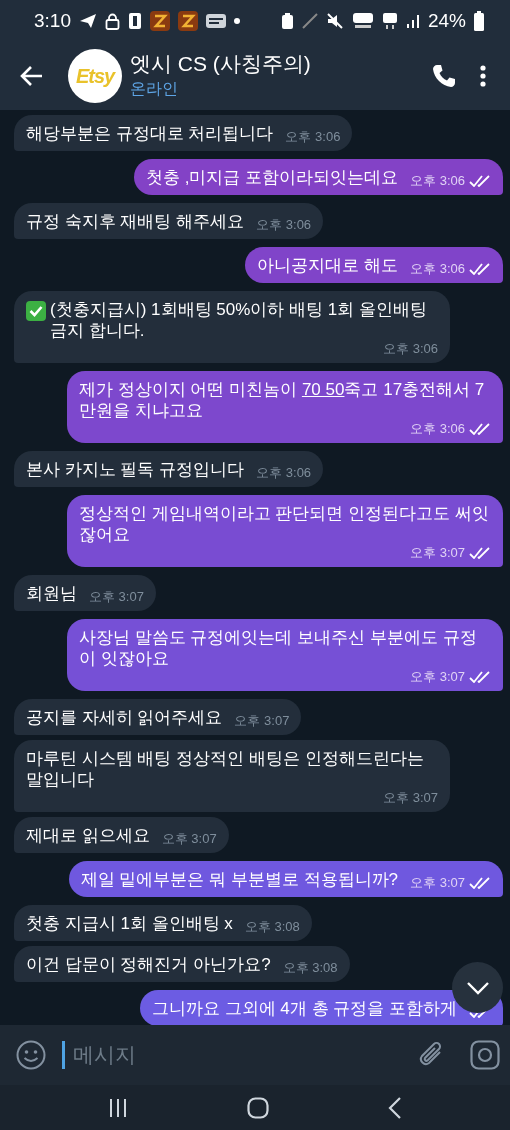 This screenshot has height=1130, width=510. What do you see at coordinates (124, 717) in the screenshot?
I see `message-text: 공지를 자세히 읽어주세요` at bounding box center [124, 717].